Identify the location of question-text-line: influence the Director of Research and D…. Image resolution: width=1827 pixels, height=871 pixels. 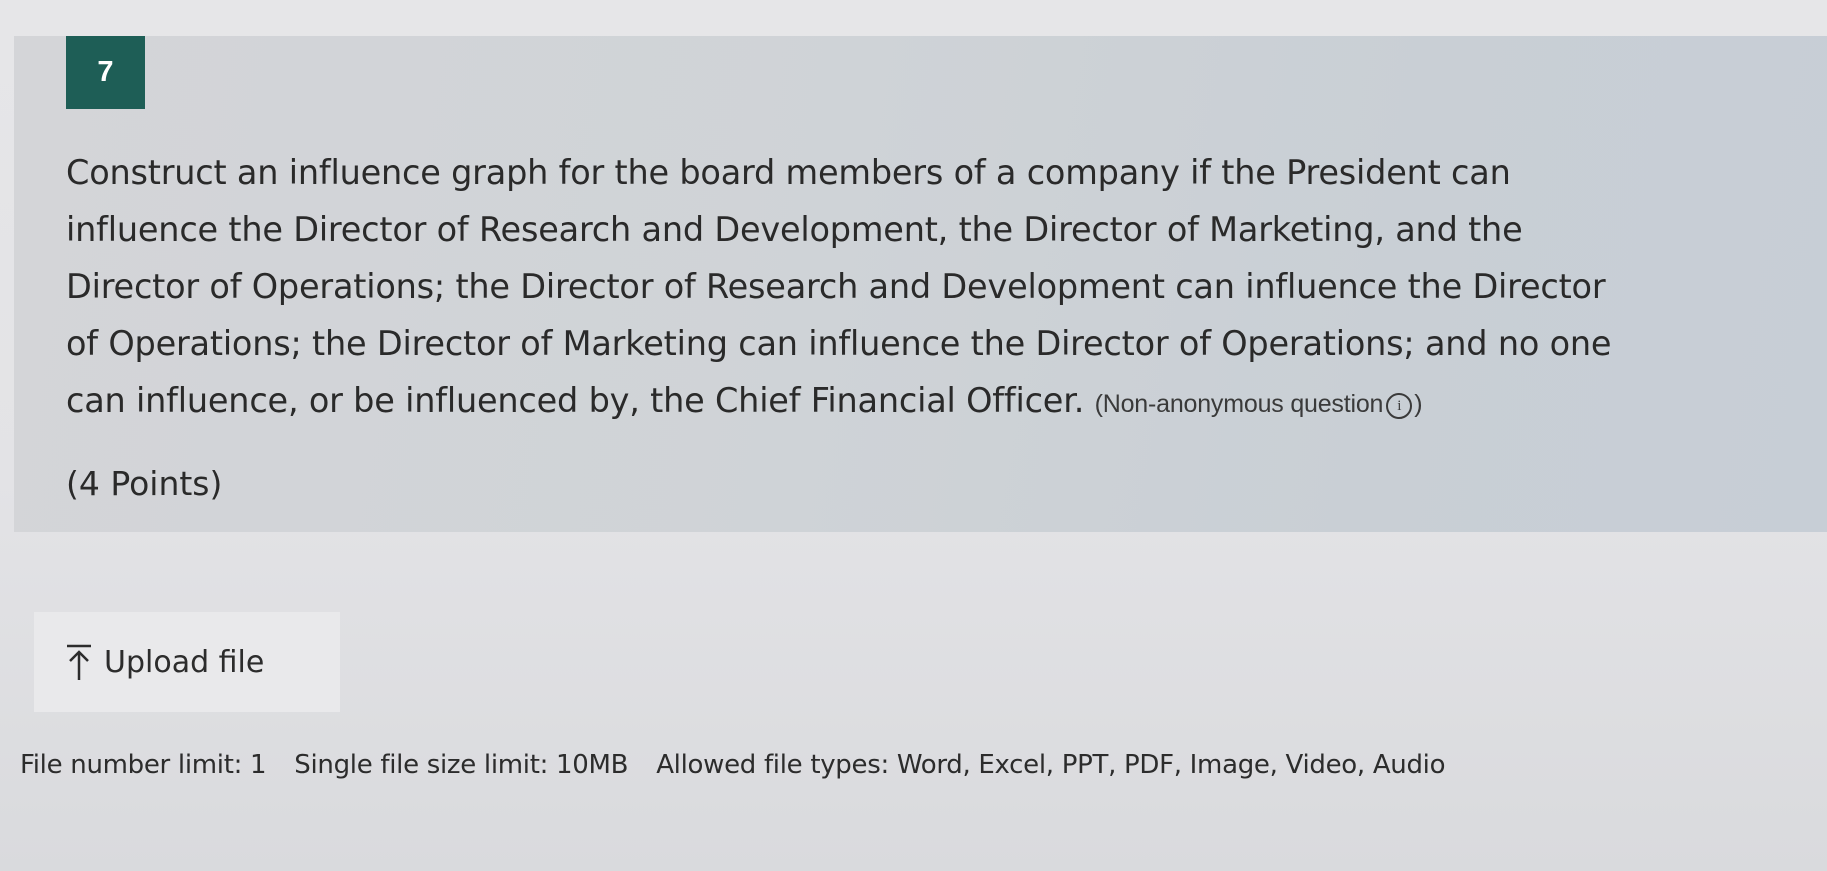
(794, 229).